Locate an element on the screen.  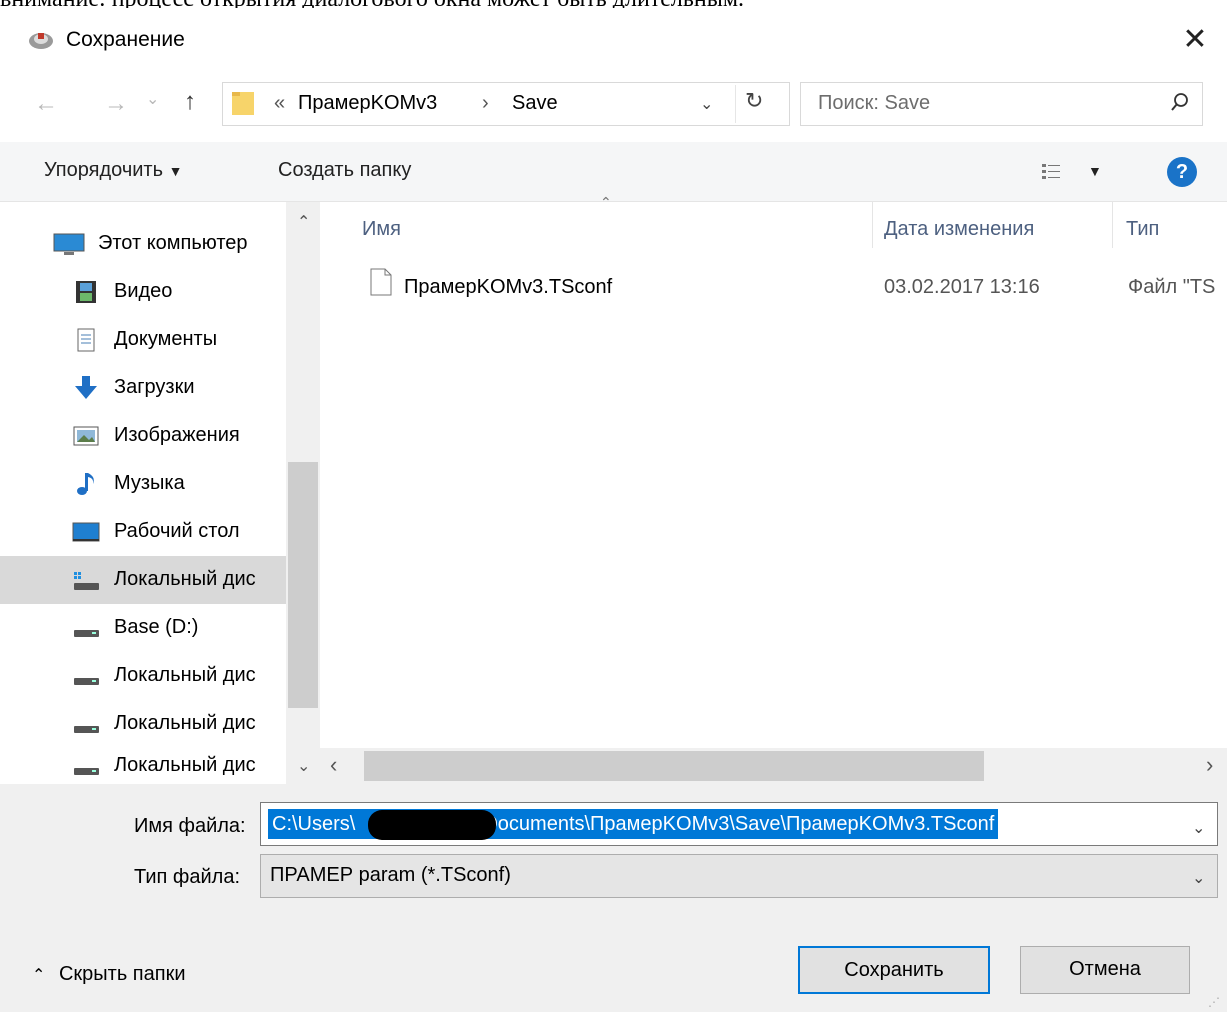
sidebar-item-local-disk-3: Локальный дис is located at coordinates (143, 724).